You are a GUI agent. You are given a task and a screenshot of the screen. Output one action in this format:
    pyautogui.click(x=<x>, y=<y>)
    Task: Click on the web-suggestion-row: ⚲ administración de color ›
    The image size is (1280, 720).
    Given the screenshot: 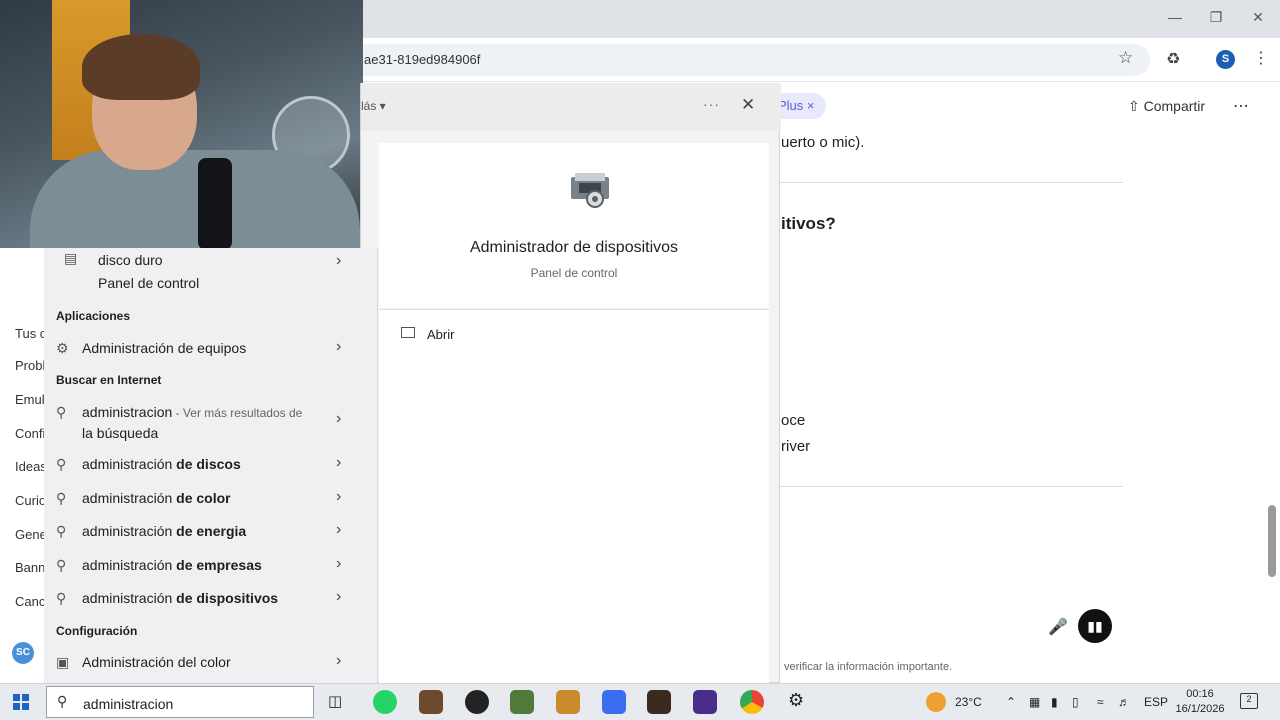 What is the action you would take?
    pyautogui.click(x=211, y=498)
    